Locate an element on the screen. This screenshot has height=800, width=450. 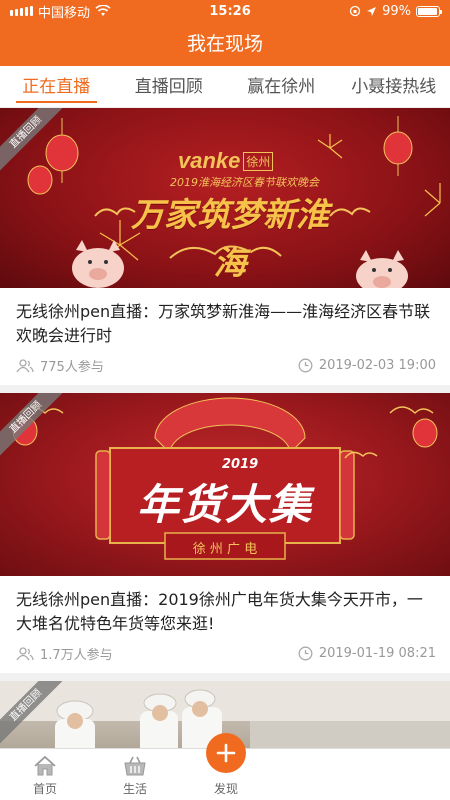
card-date: 2019-01-19 08:21 is located at coordinates (377, 653).